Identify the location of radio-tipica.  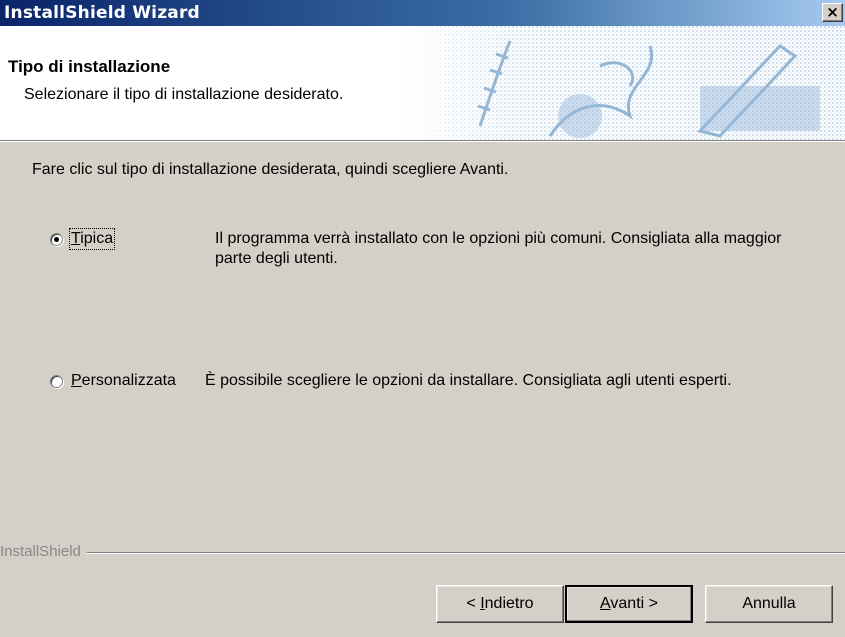
(56, 239).